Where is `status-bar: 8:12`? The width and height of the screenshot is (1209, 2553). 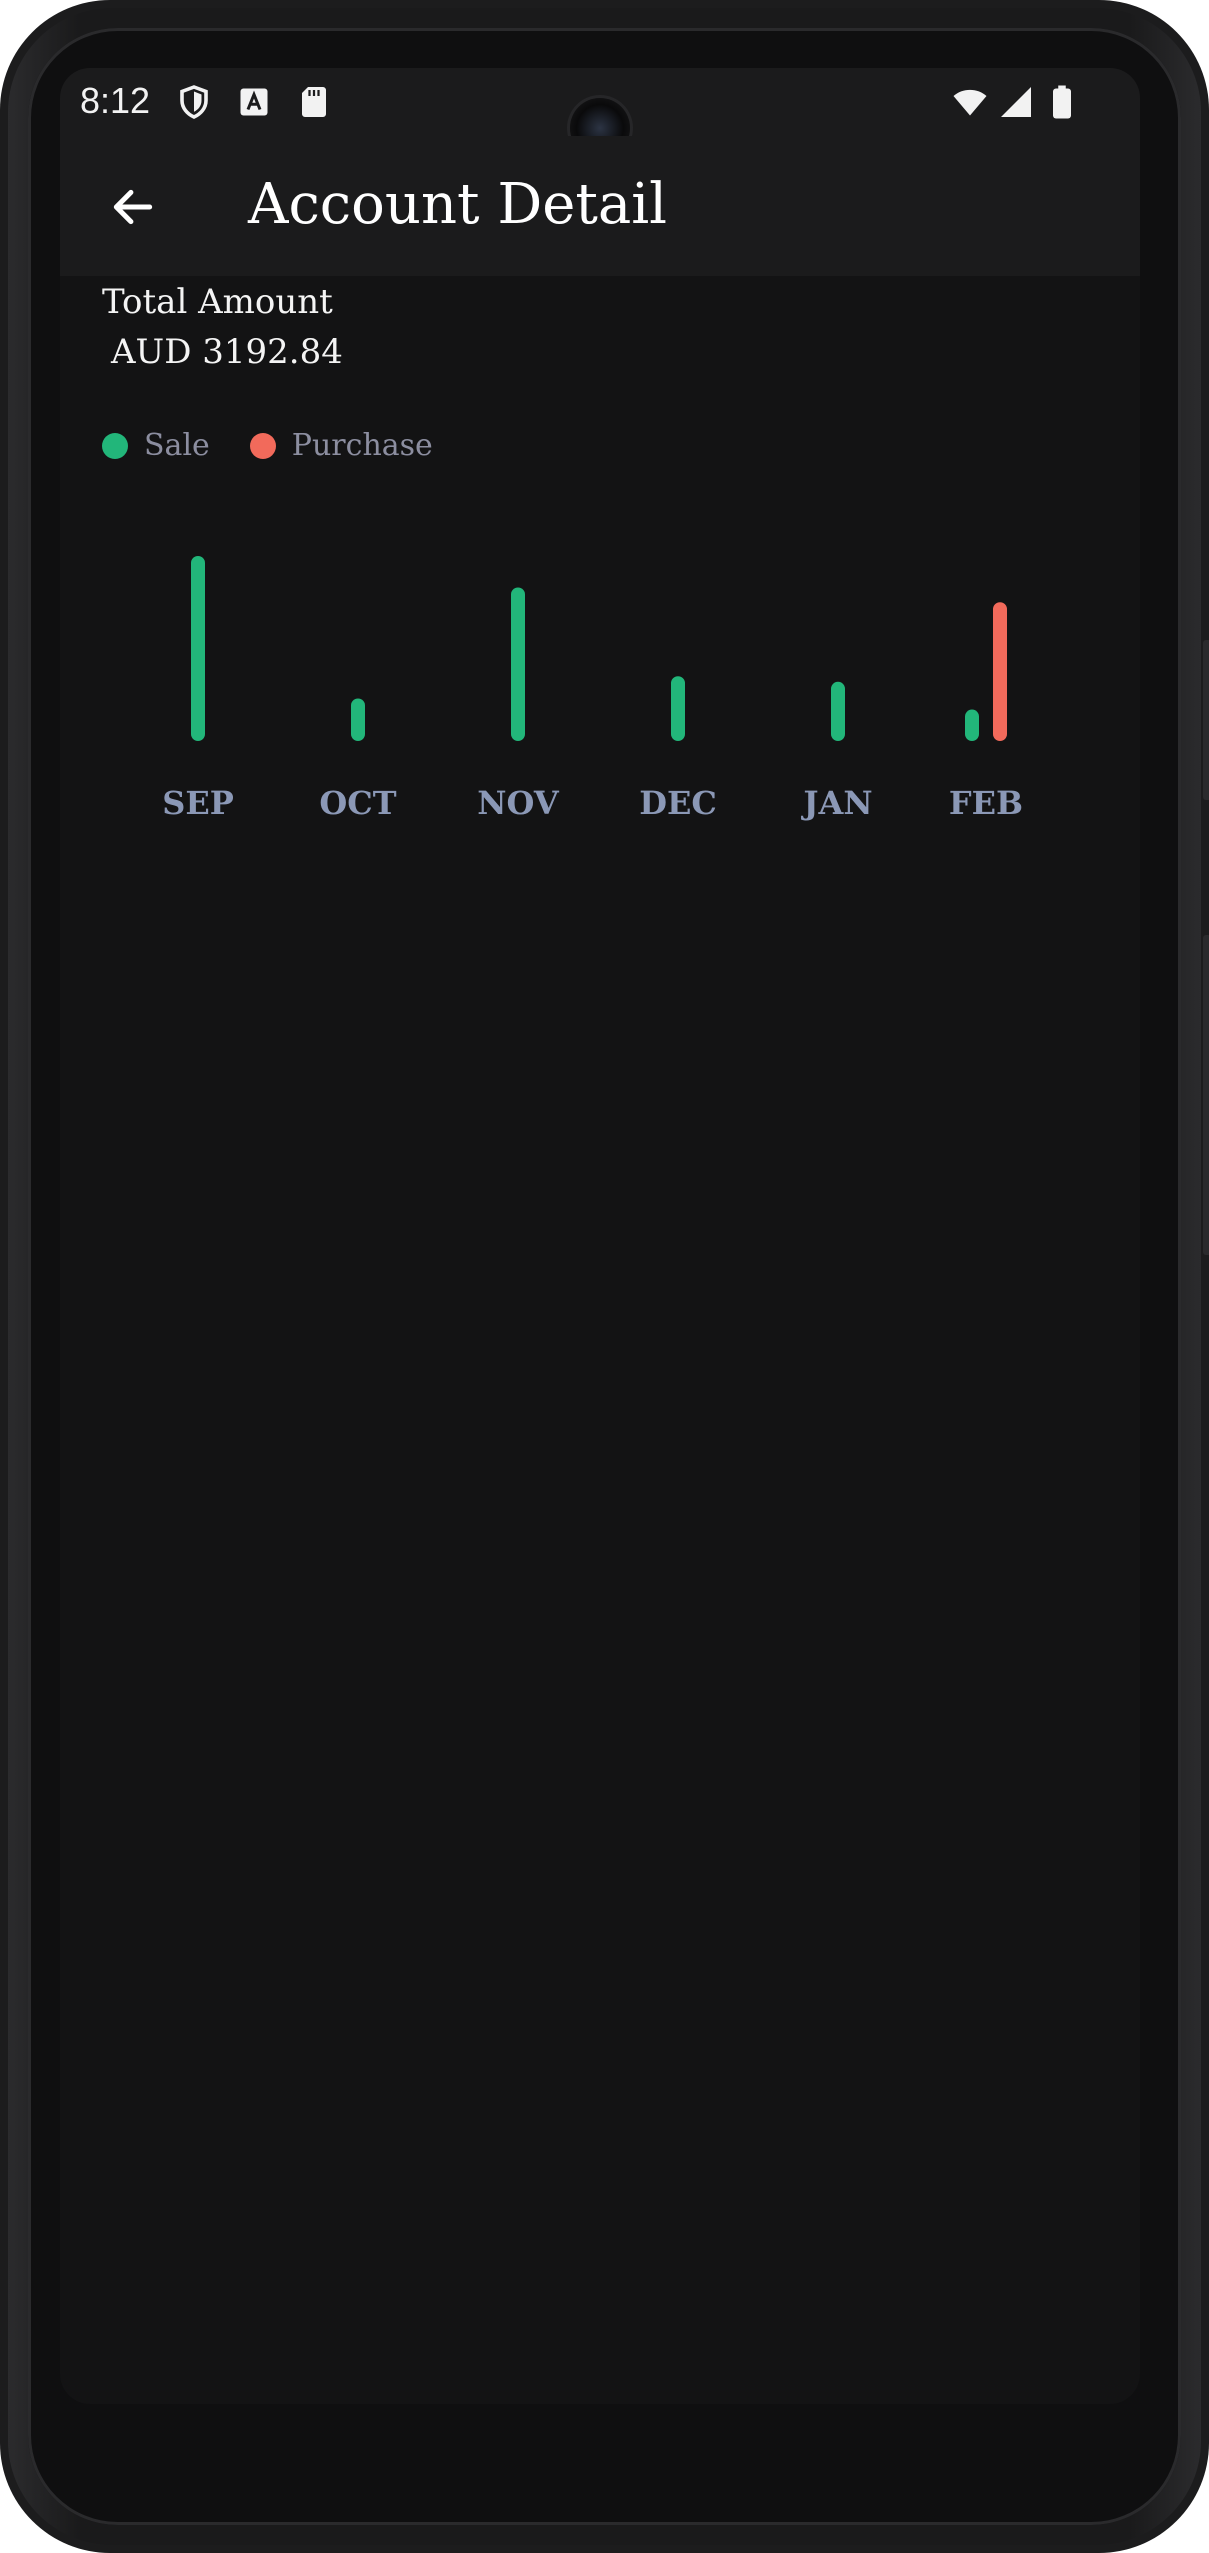
status-bar: 8:12 is located at coordinates (600, 113).